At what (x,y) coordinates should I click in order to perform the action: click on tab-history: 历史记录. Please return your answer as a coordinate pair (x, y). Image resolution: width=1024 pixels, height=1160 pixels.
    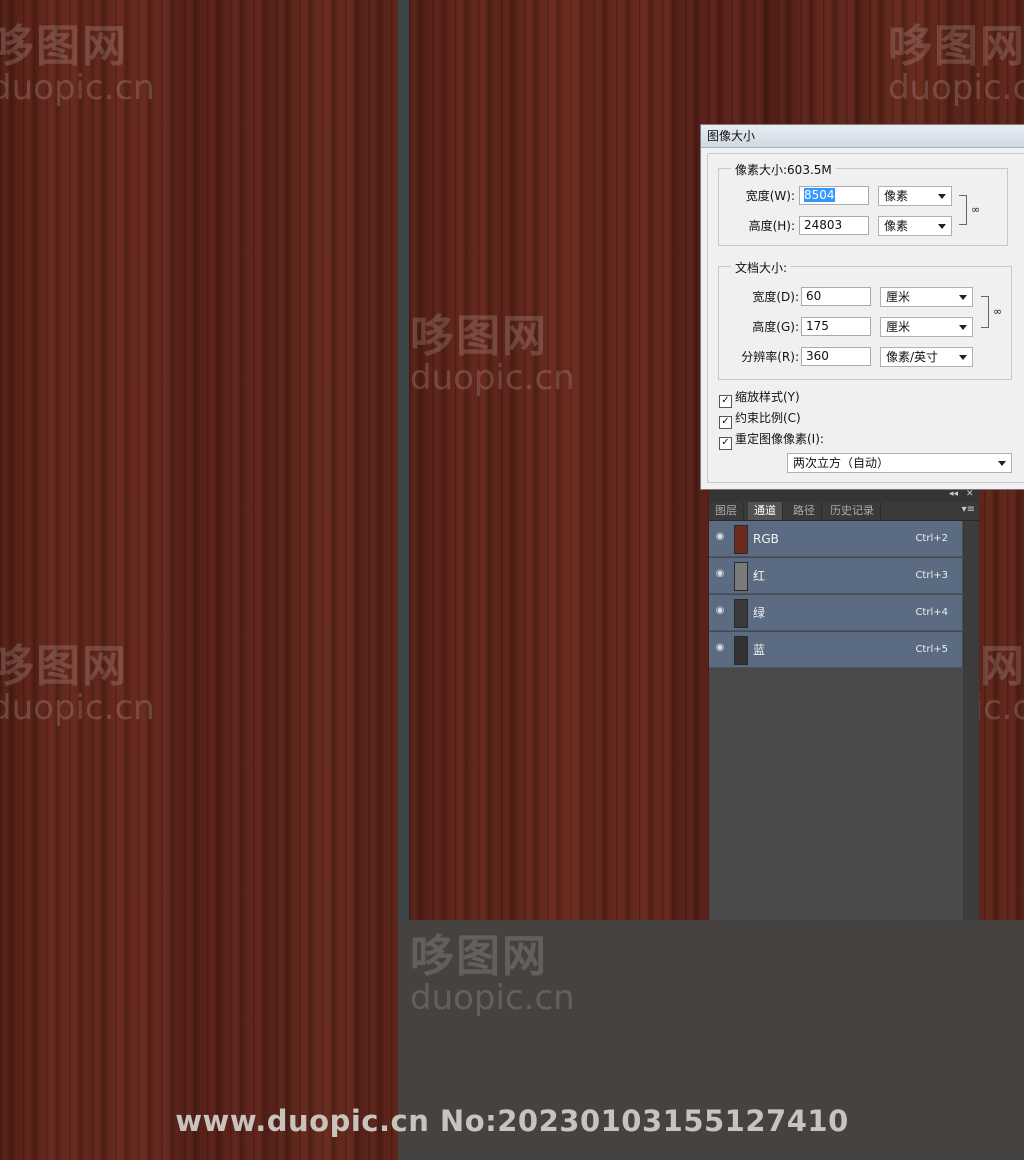
    Looking at the image, I should click on (852, 511).